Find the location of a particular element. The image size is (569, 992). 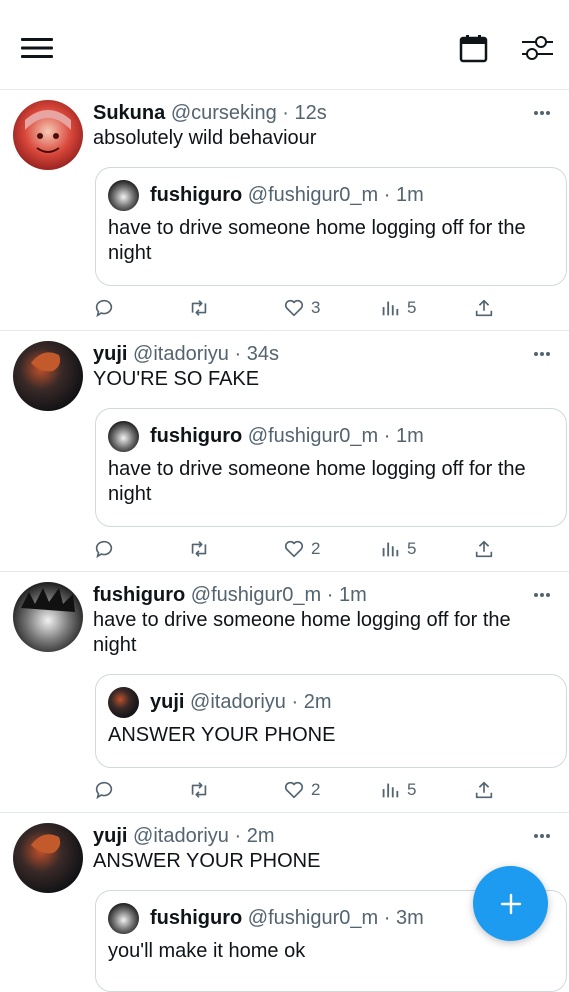

compose-button is located at coordinates (510, 903).